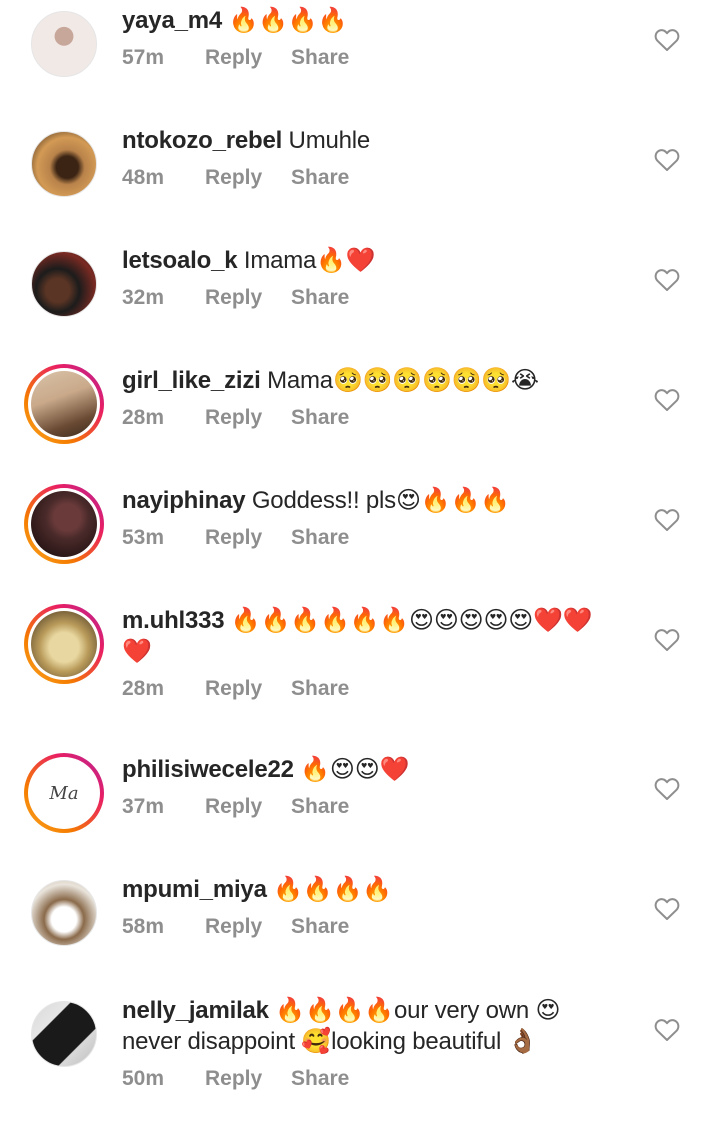 The height and width of the screenshot is (1128, 720). What do you see at coordinates (372, 538) in the screenshot?
I see `comment-meta: 53m Reply Share` at bounding box center [372, 538].